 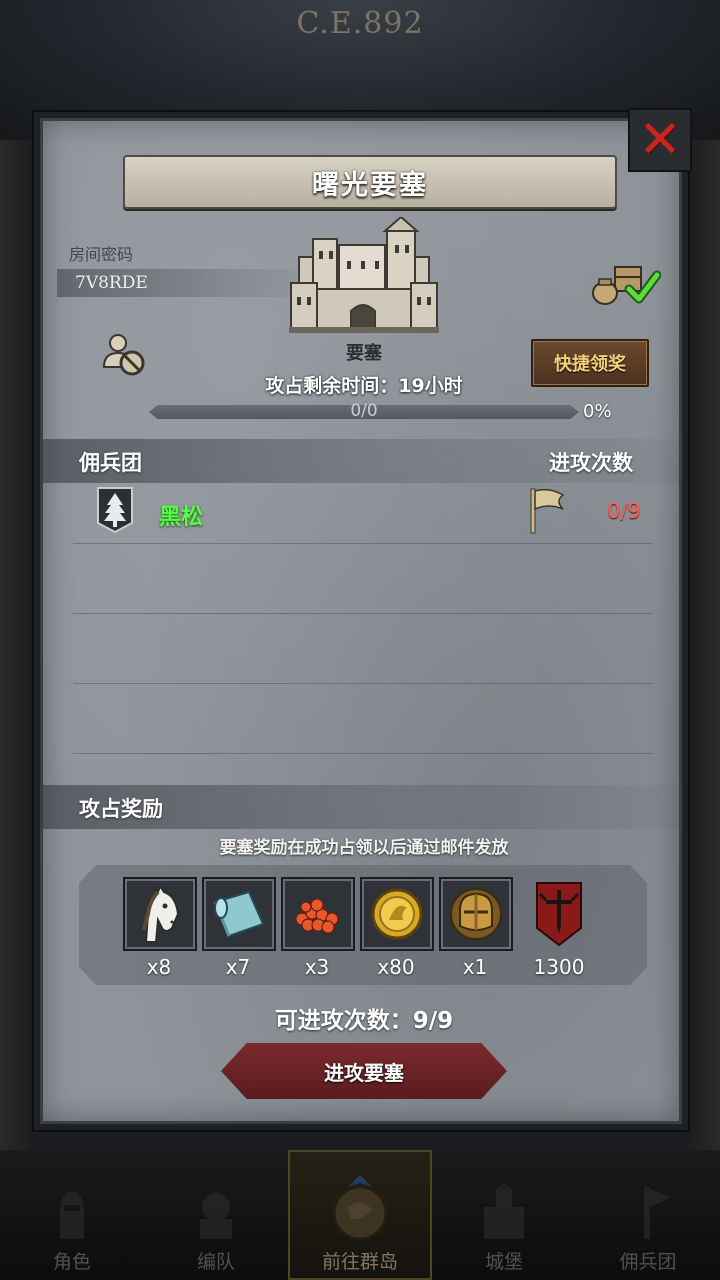 I want to click on progress-percent: 0%, so click(x=597, y=411).